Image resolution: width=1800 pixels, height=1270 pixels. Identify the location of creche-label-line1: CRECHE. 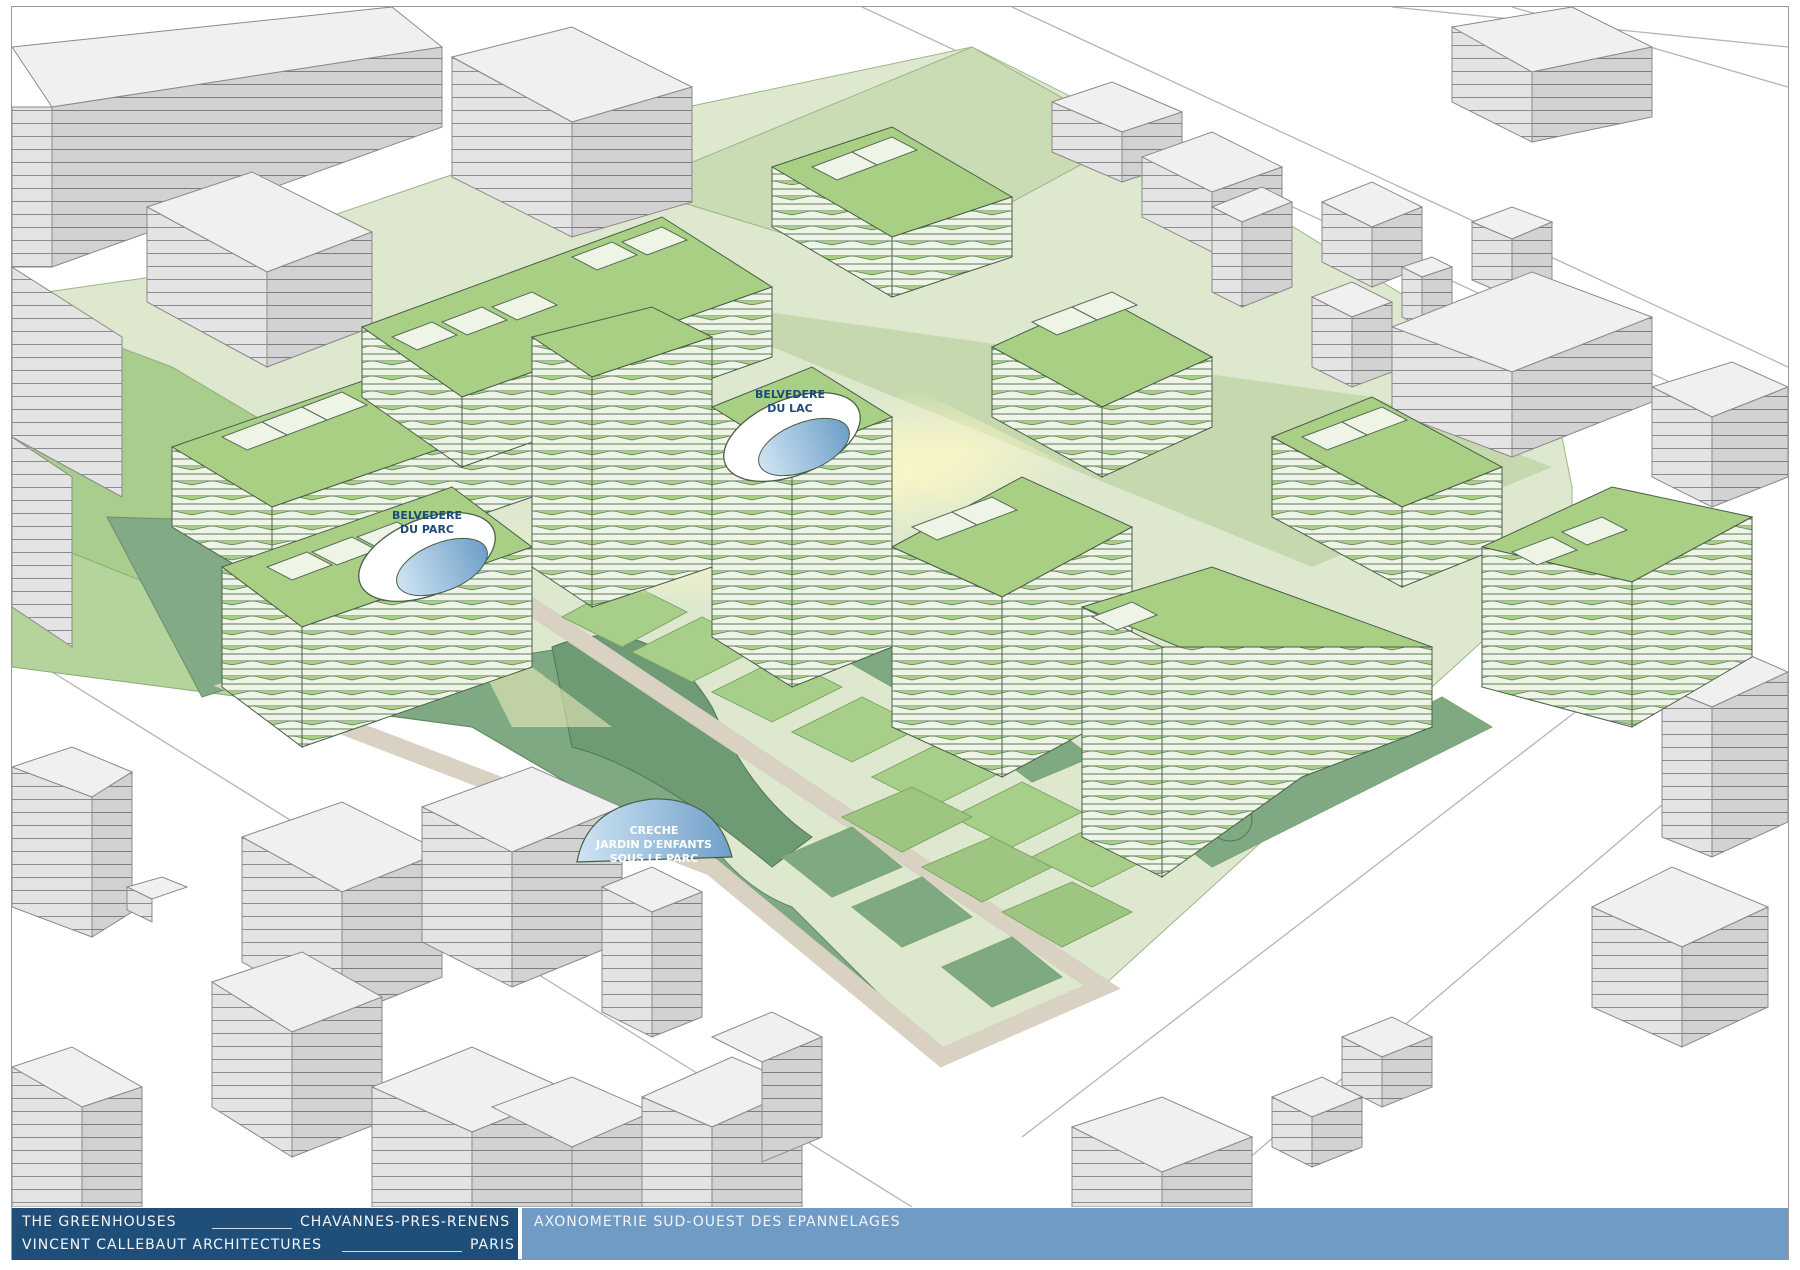
(654, 830).